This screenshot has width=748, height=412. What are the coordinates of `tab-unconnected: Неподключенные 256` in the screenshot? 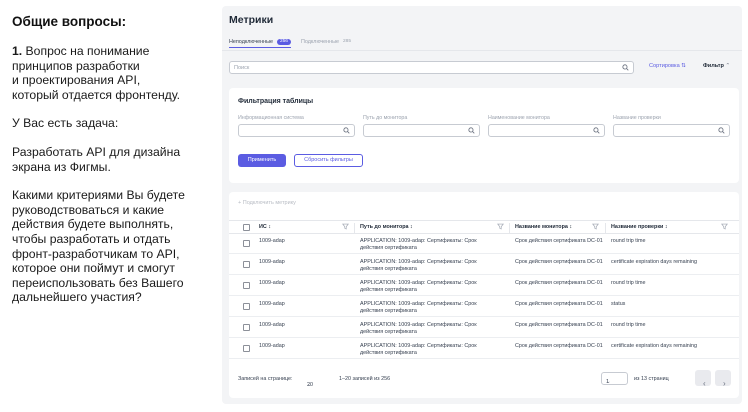 It's located at (260, 42).